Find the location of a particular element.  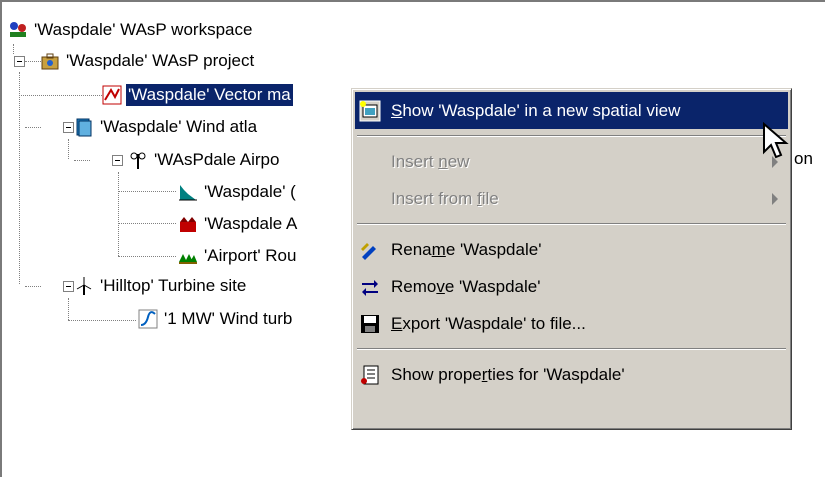

menu-item-insert-new: Insert new is located at coordinates (571, 161).